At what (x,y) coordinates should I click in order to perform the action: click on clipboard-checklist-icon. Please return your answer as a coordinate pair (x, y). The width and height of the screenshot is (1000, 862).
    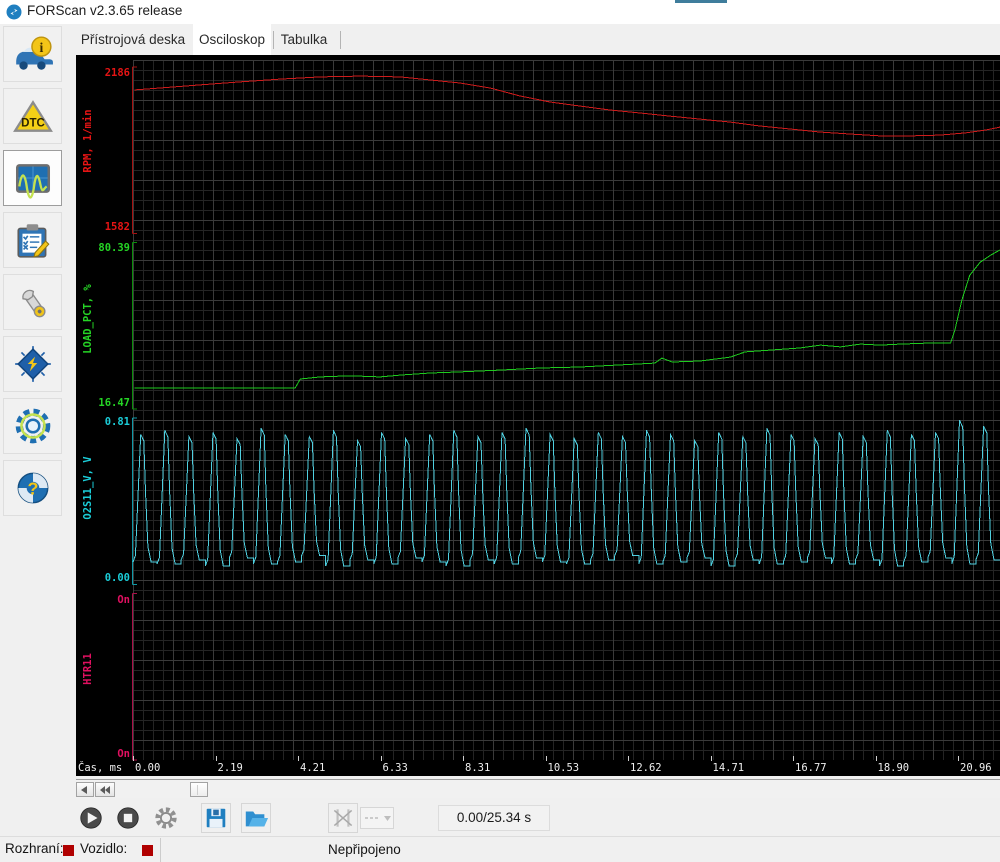
    Looking at the image, I should click on (32, 241).